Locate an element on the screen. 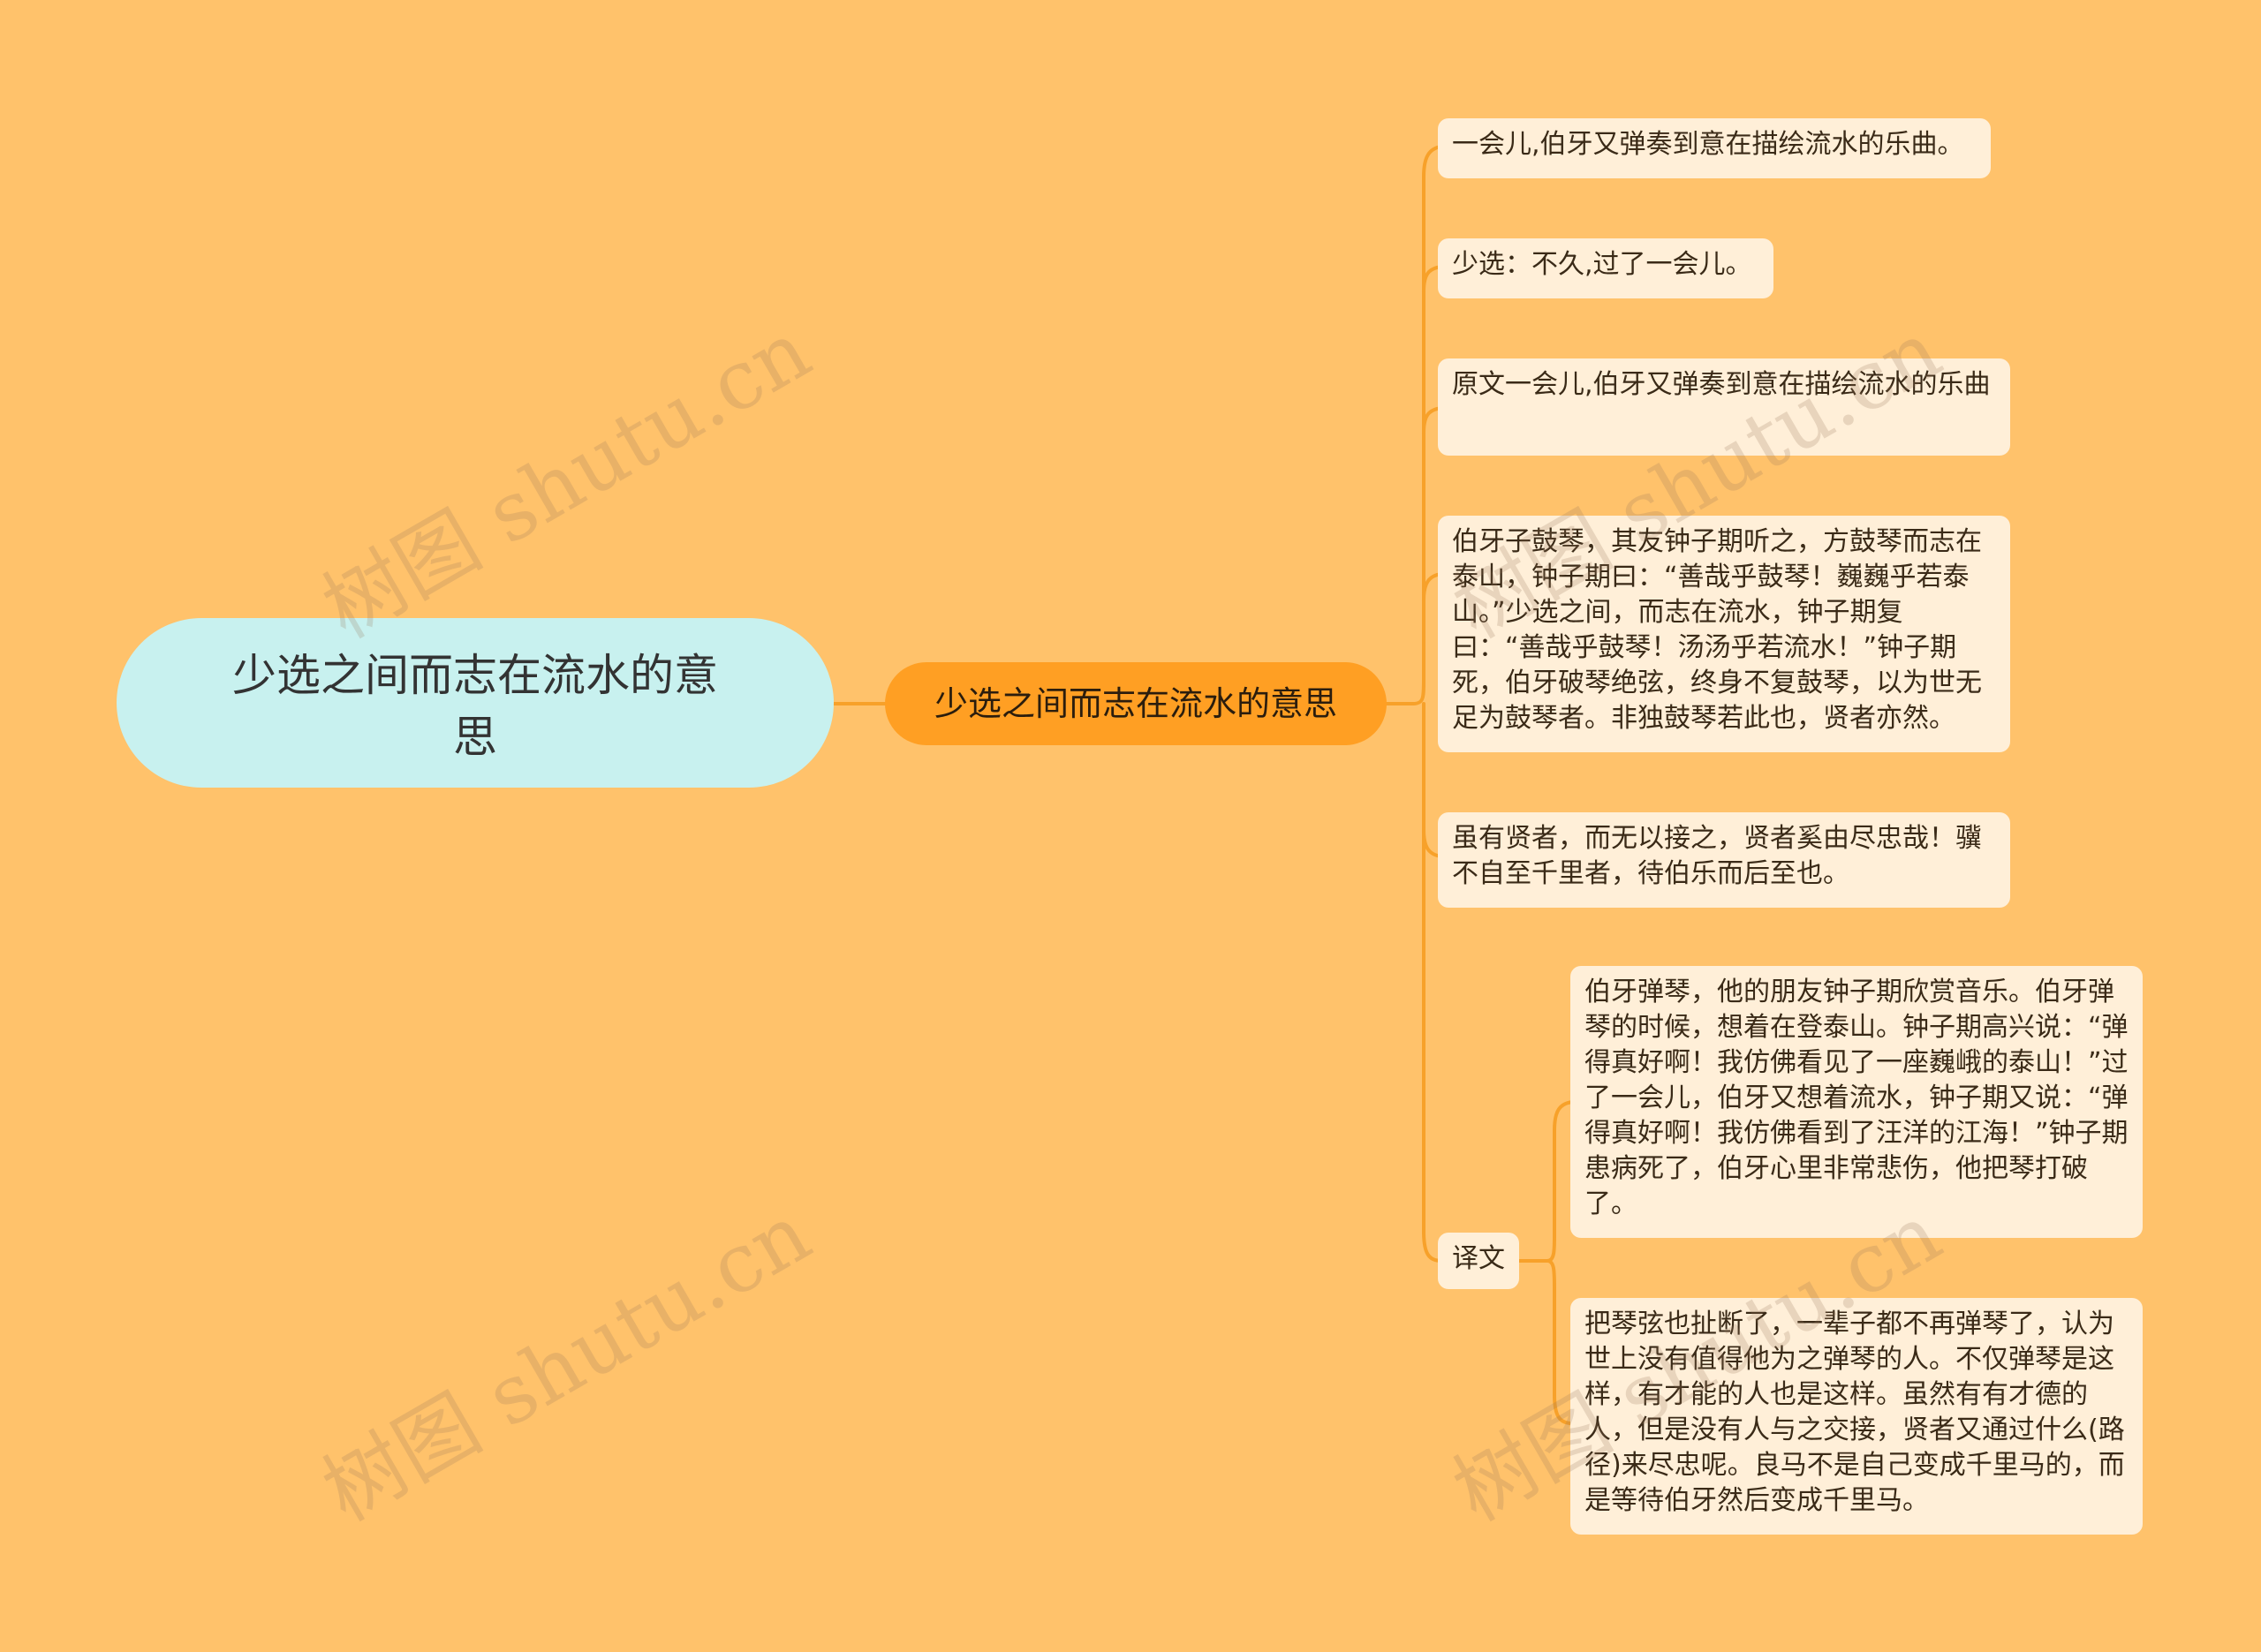  leaf-node-1: 一会儿,伯牙又弹奏到意在描绘流水的乐曲。 is located at coordinates (1714, 148).